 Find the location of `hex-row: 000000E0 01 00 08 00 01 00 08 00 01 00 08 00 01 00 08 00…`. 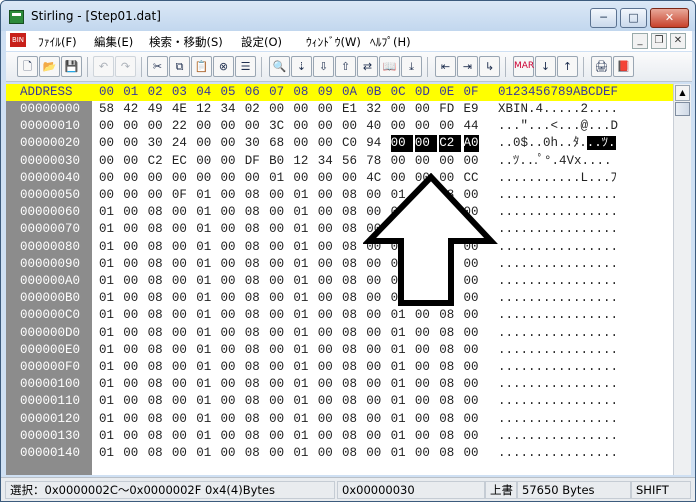

hex-row: 000000E0 01 00 08 00 01 00 08 00 01 00 08 00 01 00 08 00… is located at coordinates (339, 350).